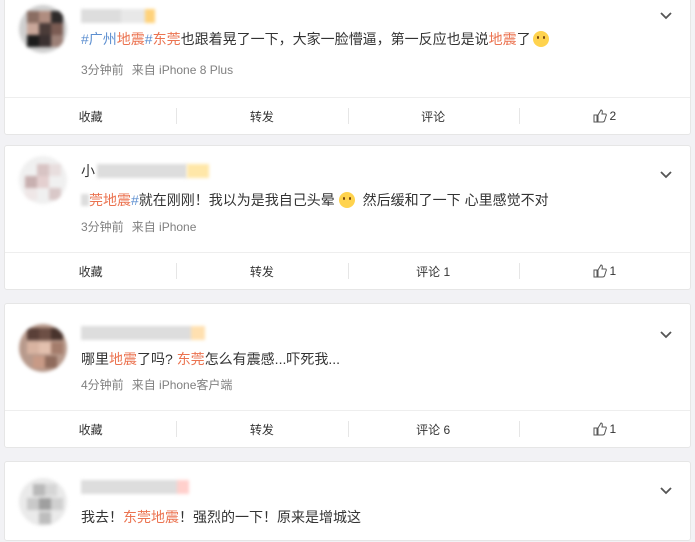 The width and height of the screenshot is (695, 542). I want to click on source: 来自 iPhone 8 Plus, so click(182, 70).